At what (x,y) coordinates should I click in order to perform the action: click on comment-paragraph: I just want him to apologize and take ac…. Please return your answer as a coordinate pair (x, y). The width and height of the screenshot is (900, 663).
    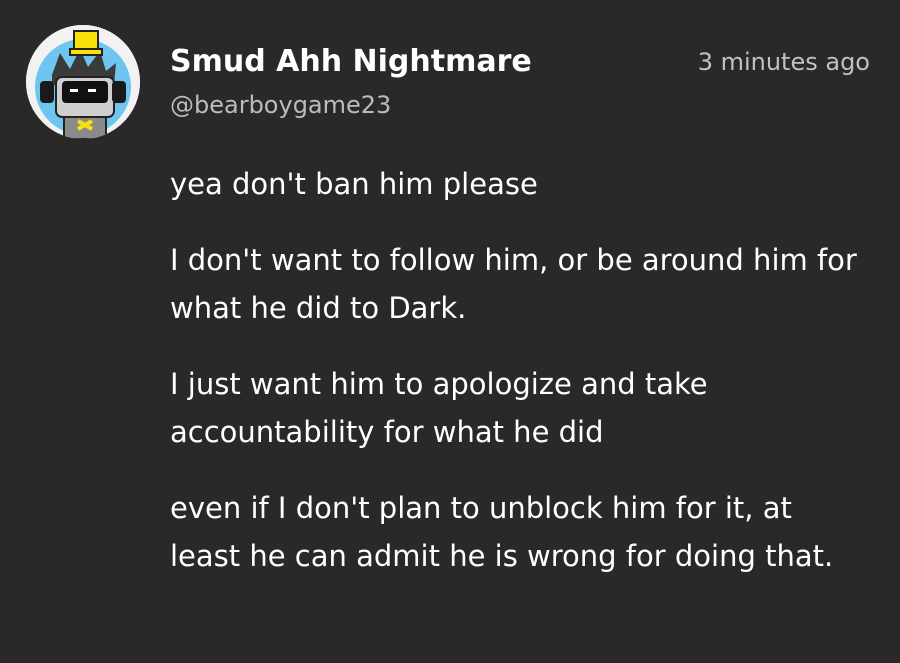
    Looking at the image, I should click on (439, 408).